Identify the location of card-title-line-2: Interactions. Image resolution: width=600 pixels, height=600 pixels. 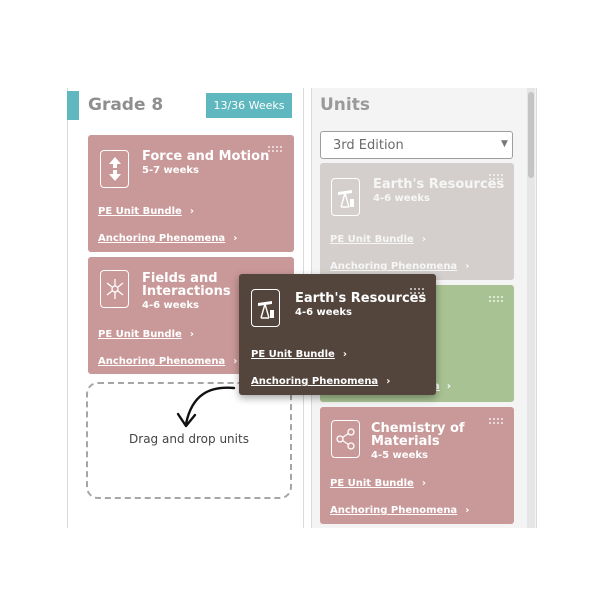
(186, 291).